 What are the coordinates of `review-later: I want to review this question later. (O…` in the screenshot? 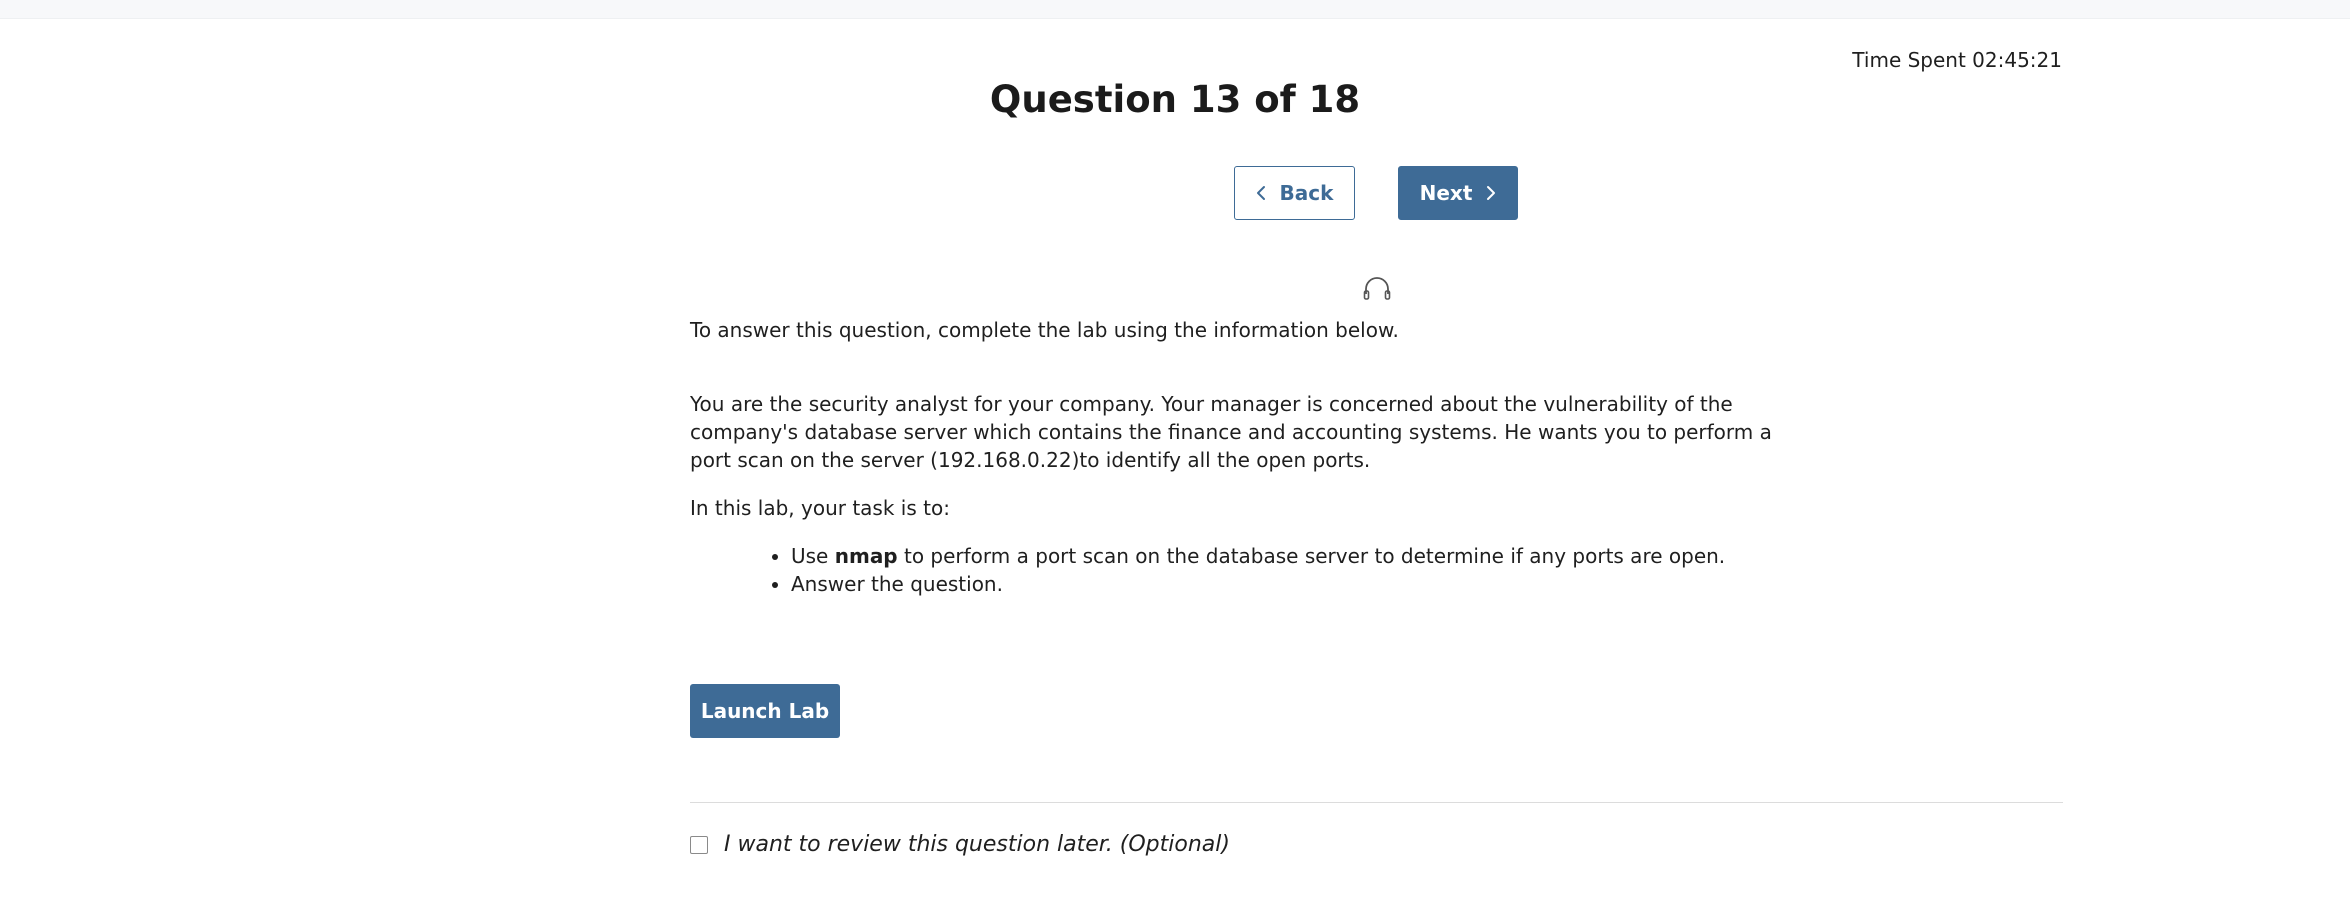 It's located at (960, 844).